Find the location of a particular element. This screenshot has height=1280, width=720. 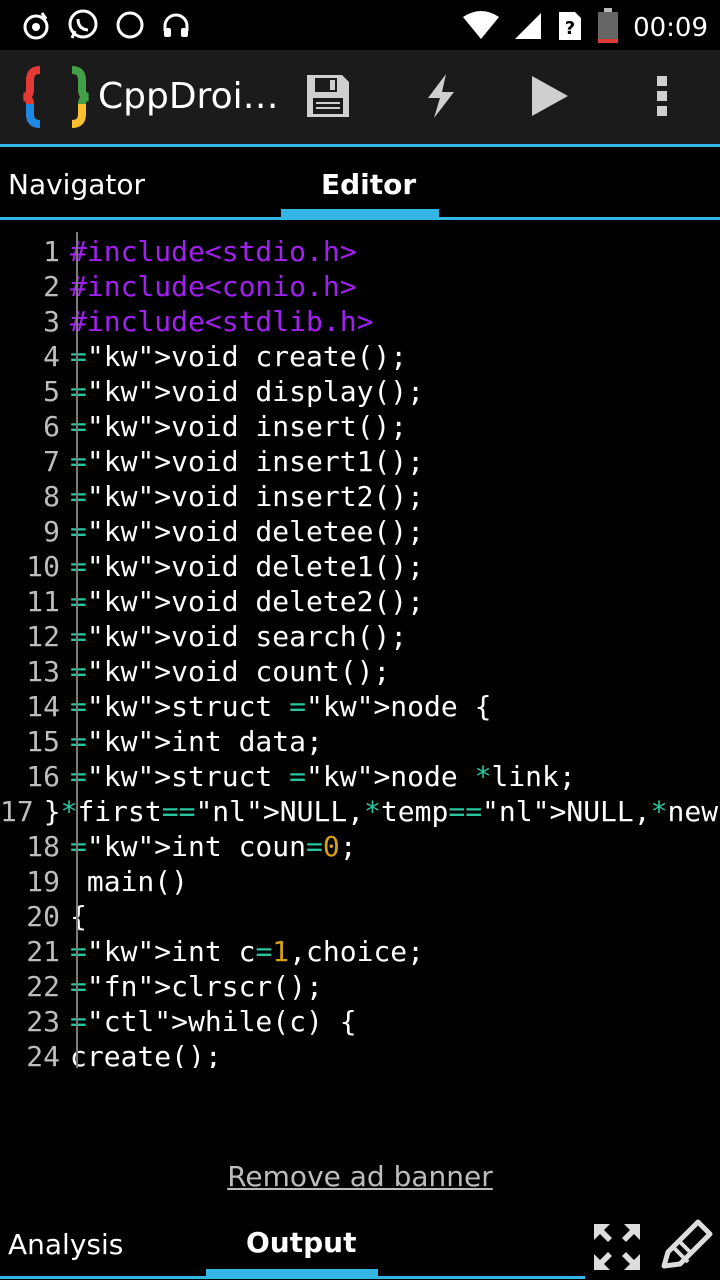

line-number: 4 is located at coordinates (51, 356).